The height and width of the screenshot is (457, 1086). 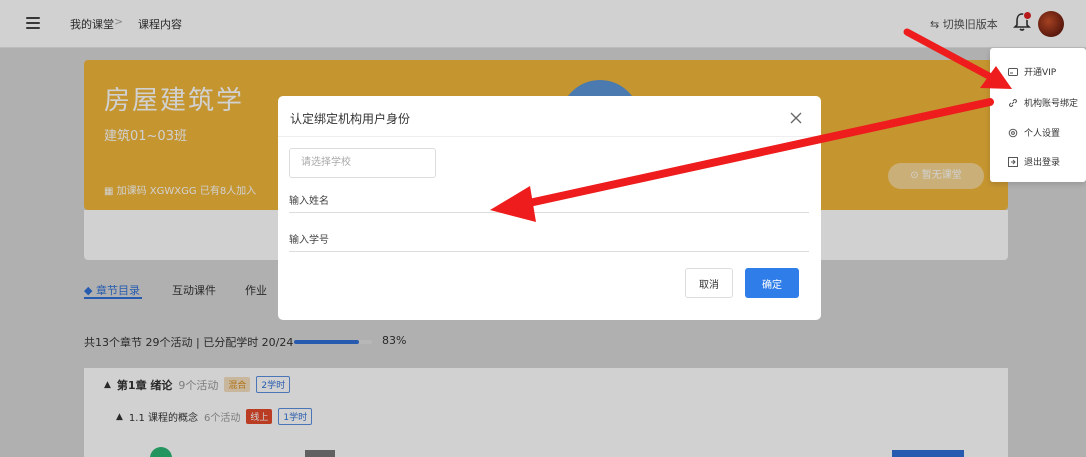 What do you see at coordinates (549, 202) in the screenshot?
I see `name-input` at bounding box center [549, 202].